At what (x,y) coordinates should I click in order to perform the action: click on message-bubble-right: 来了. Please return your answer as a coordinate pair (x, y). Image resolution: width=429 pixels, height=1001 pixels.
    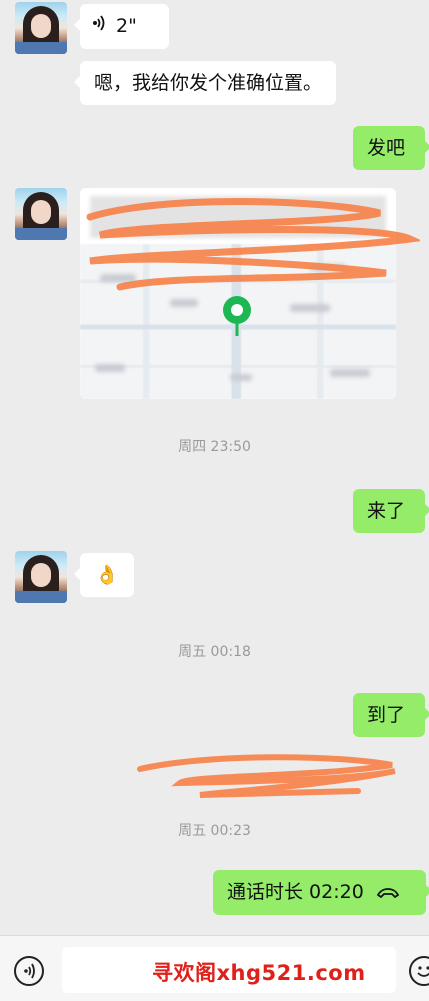
    Looking at the image, I should click on (391, 511).